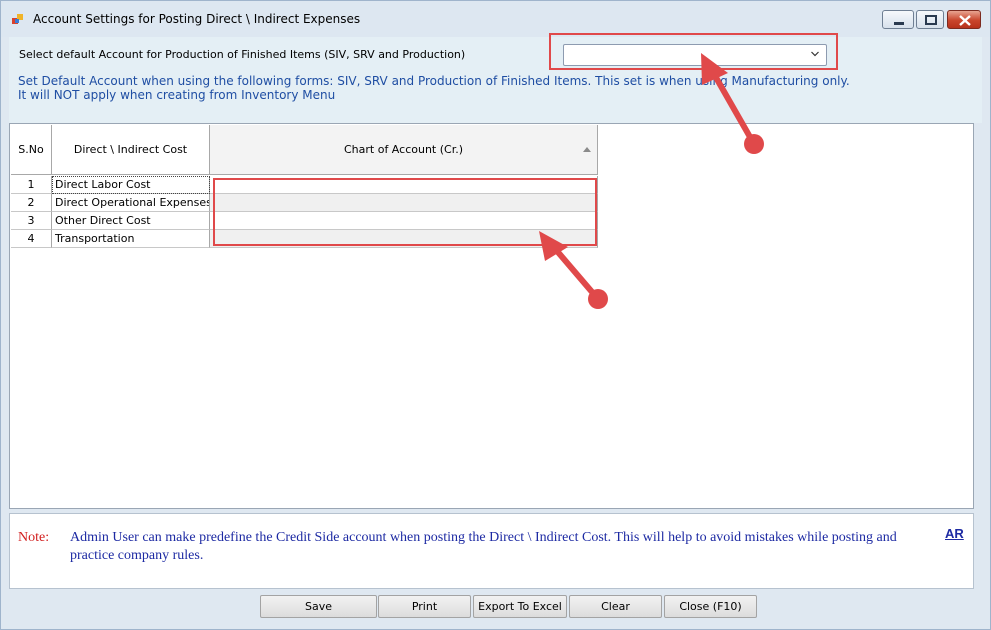  What do you see at coordinates (31, 203) in the screenshot?
I see `row-sno: 2` at bounding box center [31, 203].